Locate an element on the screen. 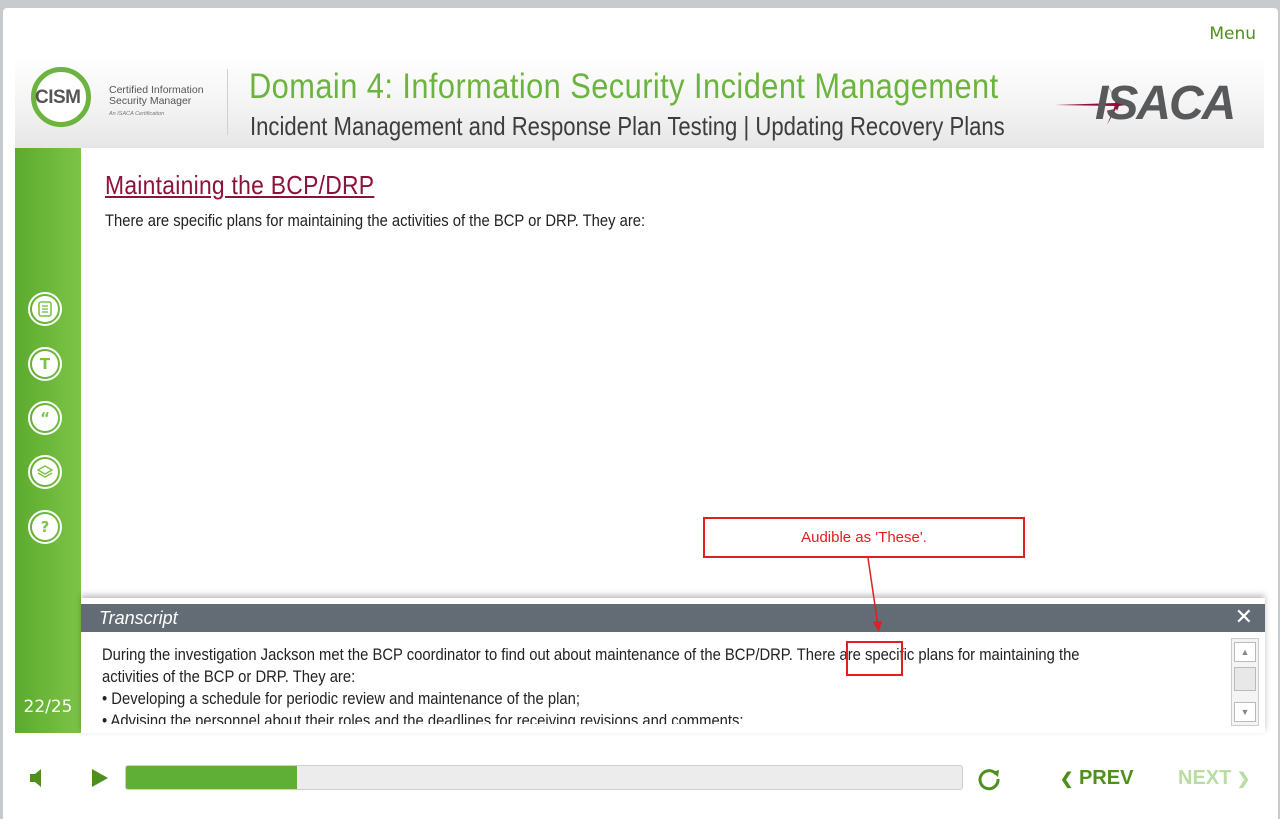 The width and height of the screenshot is (1280, 819). player-controls: ❮ PREV NEXT ❯ is located at coordinates (640, 779).